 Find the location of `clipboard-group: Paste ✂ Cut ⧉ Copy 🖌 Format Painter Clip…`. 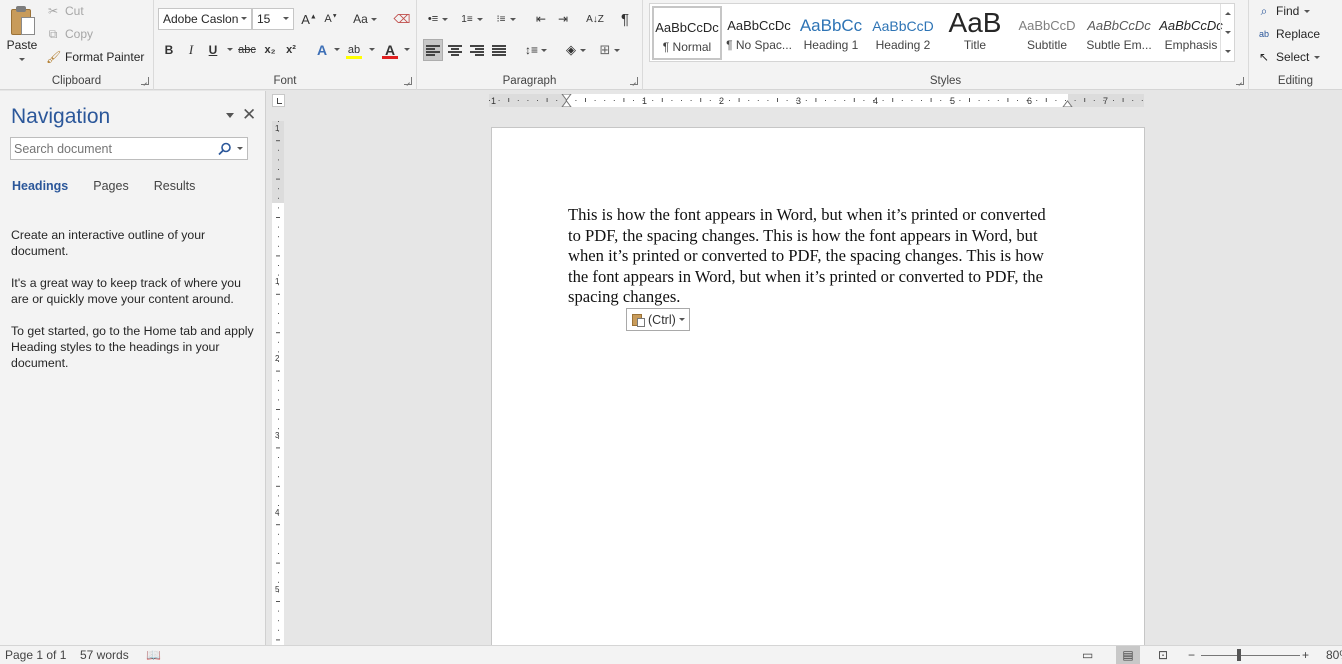

clipboard-group: Paste ✂ Cut ⧉ Copy 🖌 Format Painter Clip… is located at coordinates (77, 45).